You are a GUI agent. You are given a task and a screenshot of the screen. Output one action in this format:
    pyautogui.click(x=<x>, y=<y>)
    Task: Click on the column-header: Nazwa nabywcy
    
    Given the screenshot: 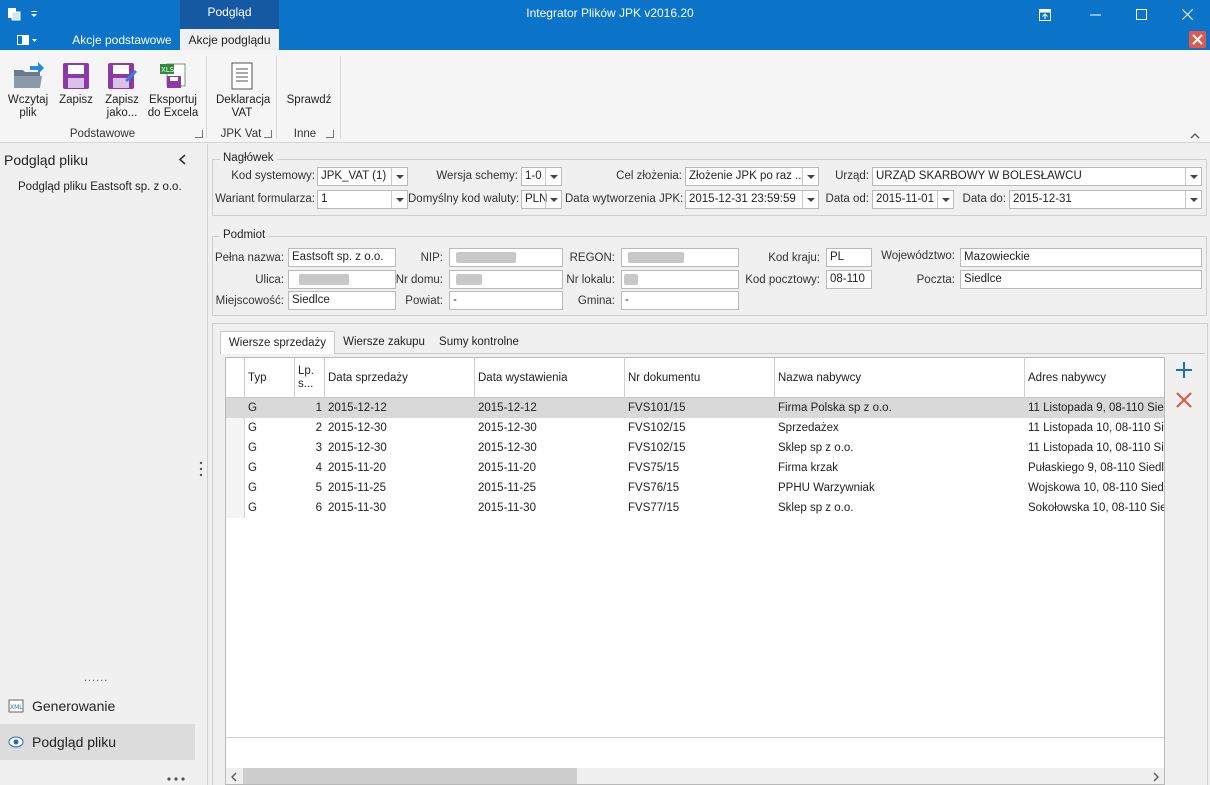 What is the action you would take?
    pyautogui.click(x=900, y=378)
    